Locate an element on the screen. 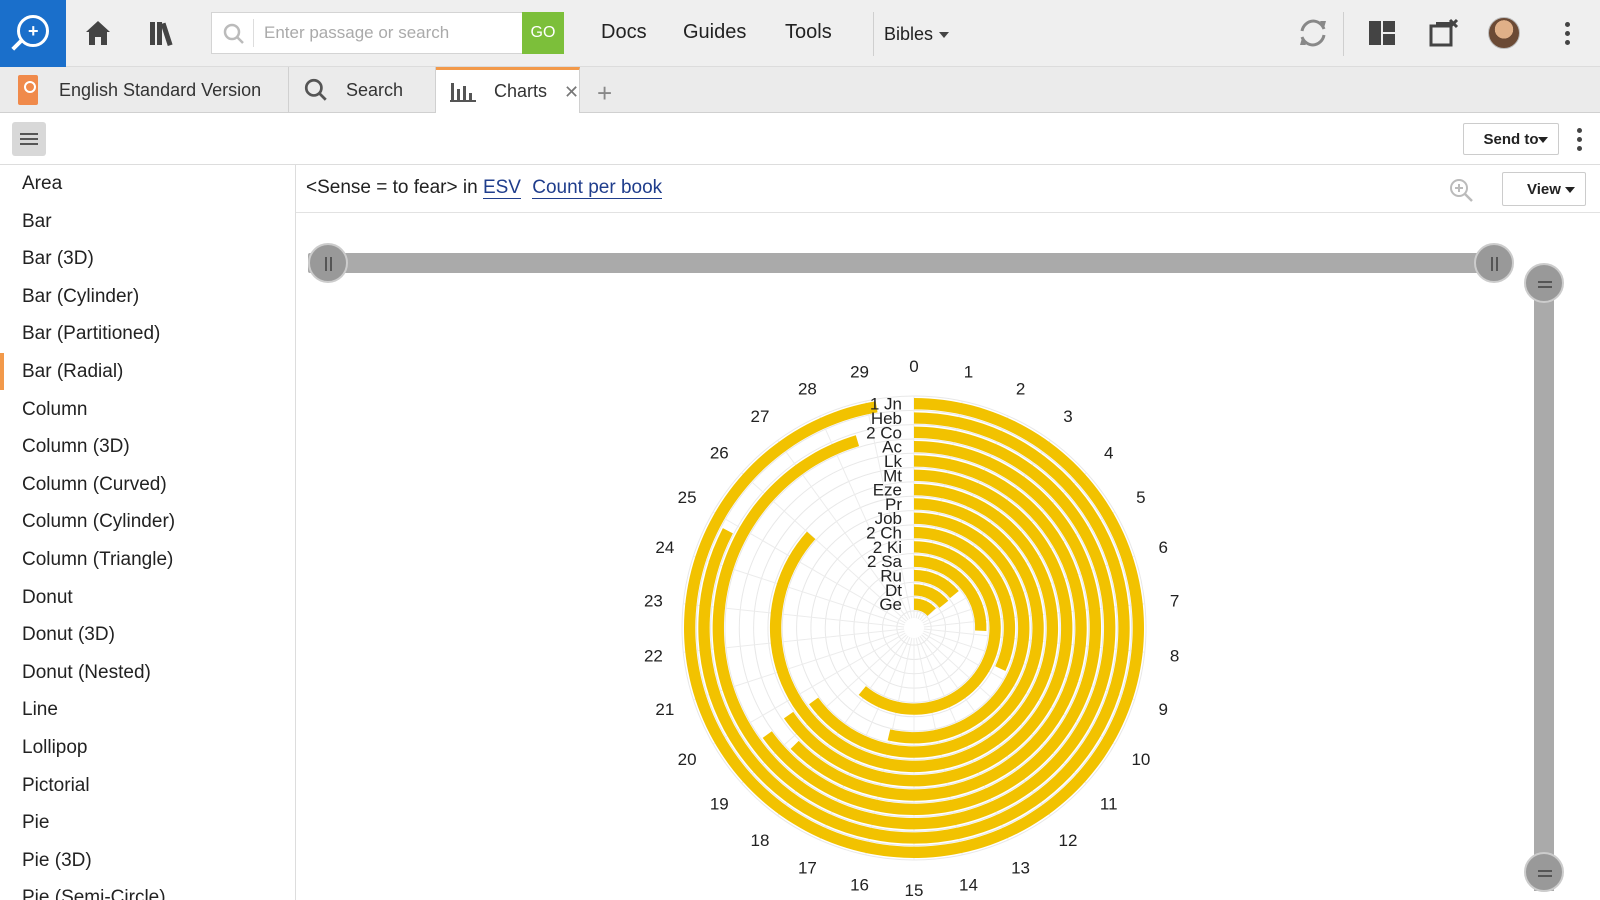 The width and height of the screenshot is (1600, 900). send-to-button: Send to is located at coordinates (1511, 139).